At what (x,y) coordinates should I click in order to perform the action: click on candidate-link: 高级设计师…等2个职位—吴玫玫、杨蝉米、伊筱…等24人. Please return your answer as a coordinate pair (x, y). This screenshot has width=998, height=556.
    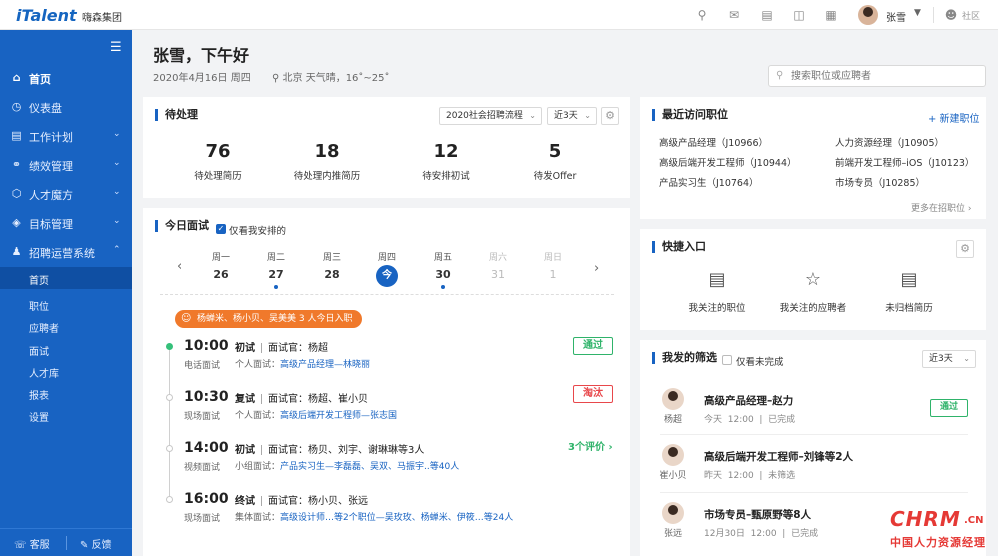
    Looking at the image, I should click on (396, 518).